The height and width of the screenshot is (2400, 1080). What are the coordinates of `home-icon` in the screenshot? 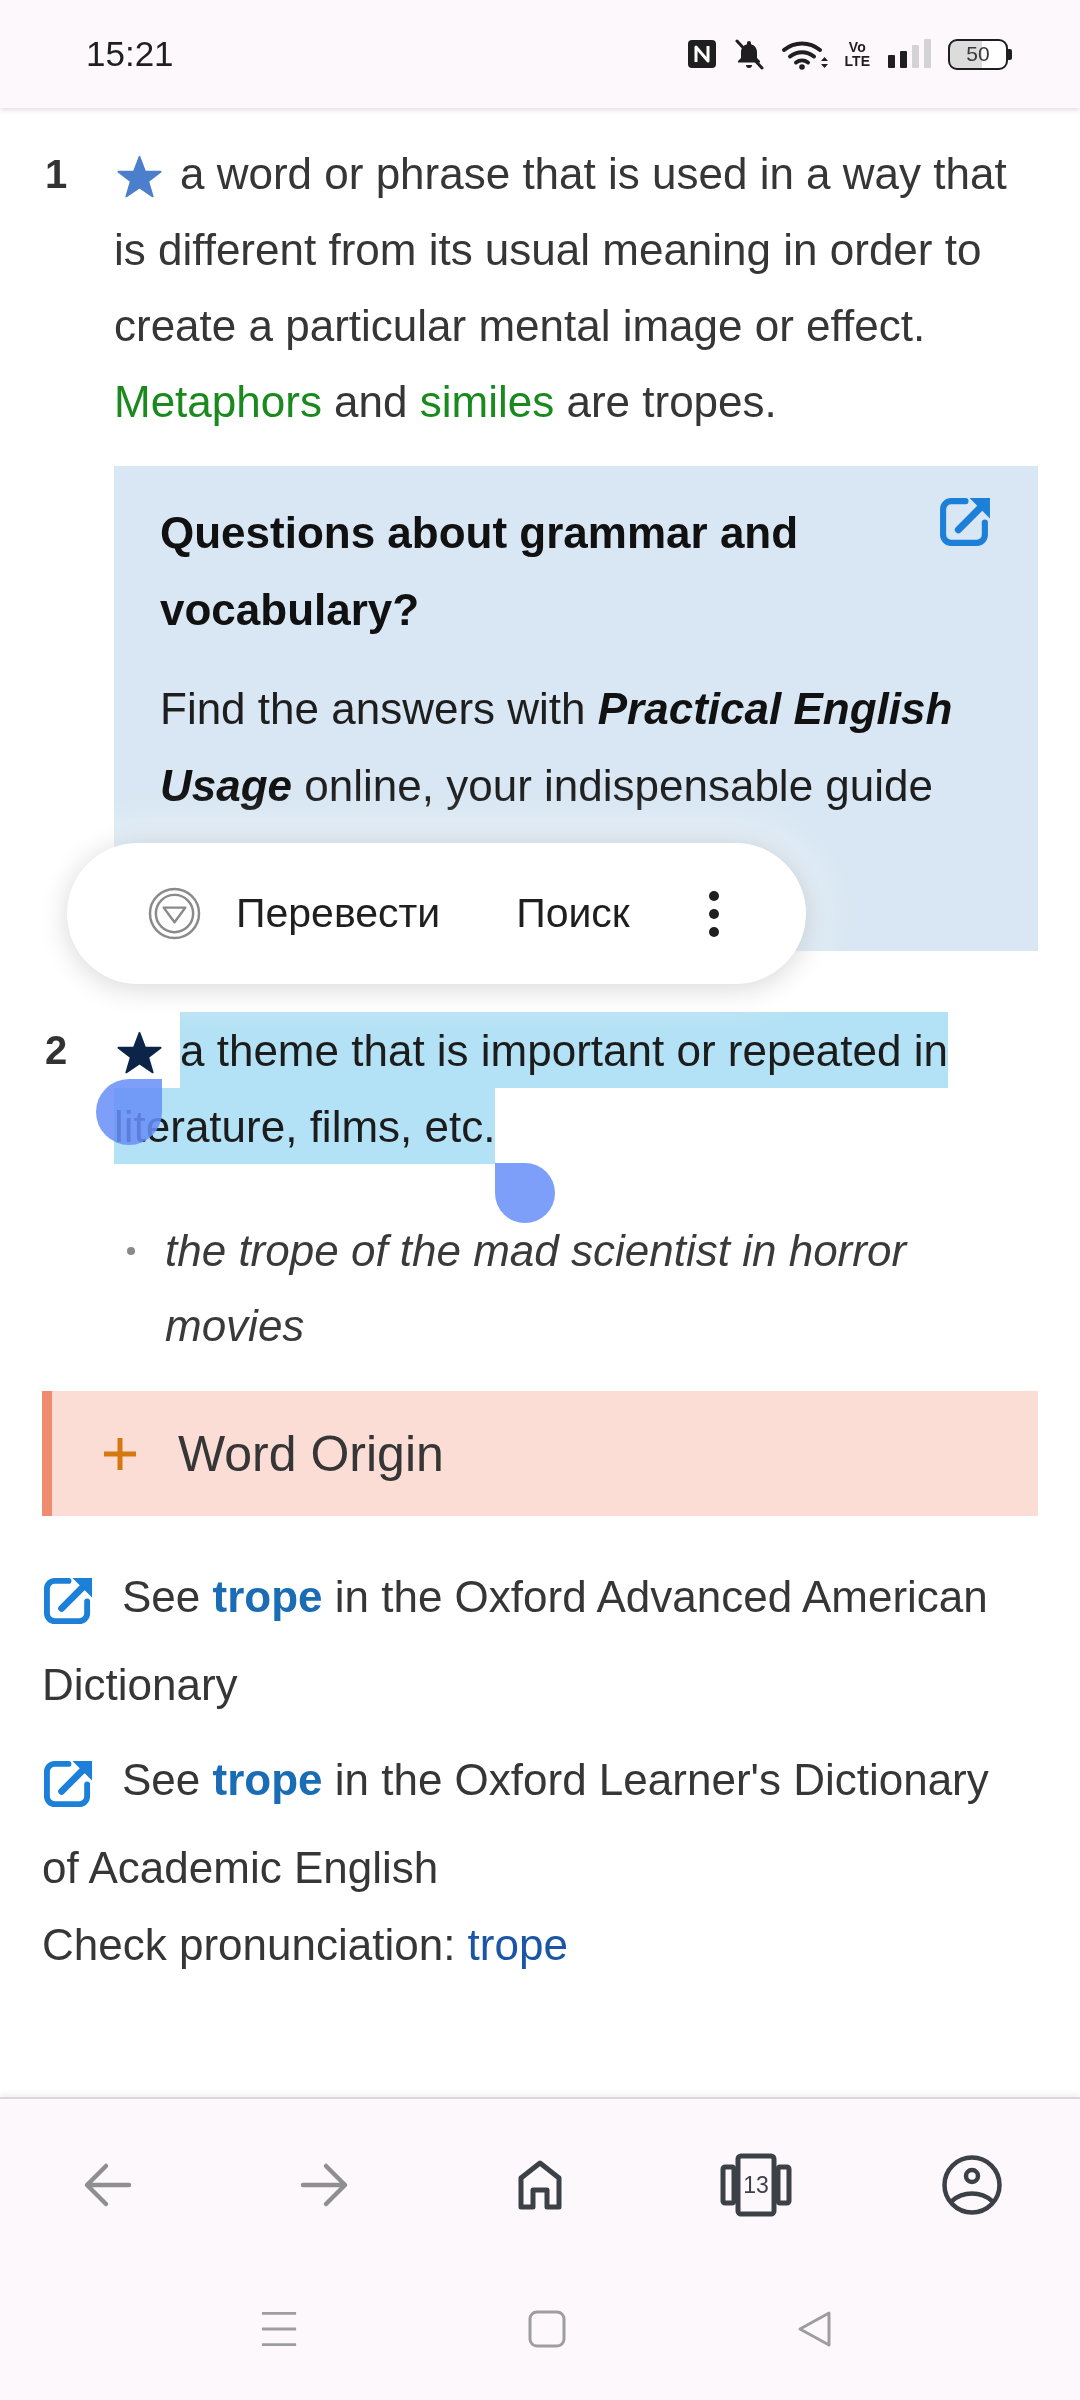 It's located at (540, 2185).